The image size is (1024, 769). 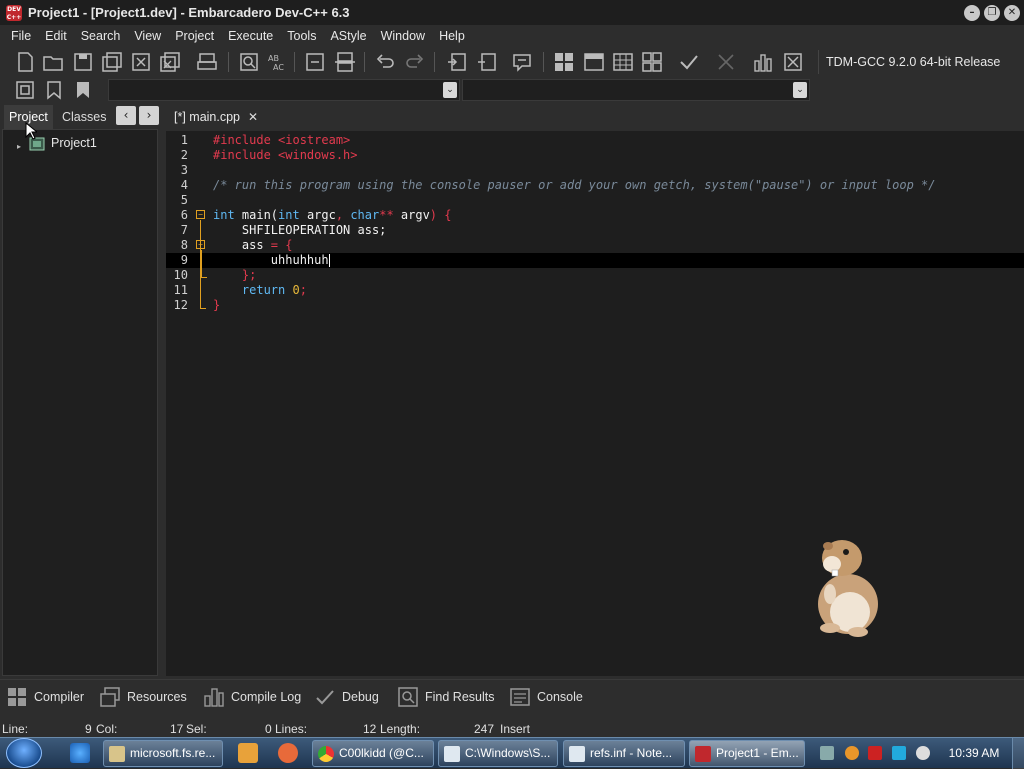 What do you see at coordinates (224, 215) in the screenshot?
I see `code-token: int` at bounding box center [224, 215].